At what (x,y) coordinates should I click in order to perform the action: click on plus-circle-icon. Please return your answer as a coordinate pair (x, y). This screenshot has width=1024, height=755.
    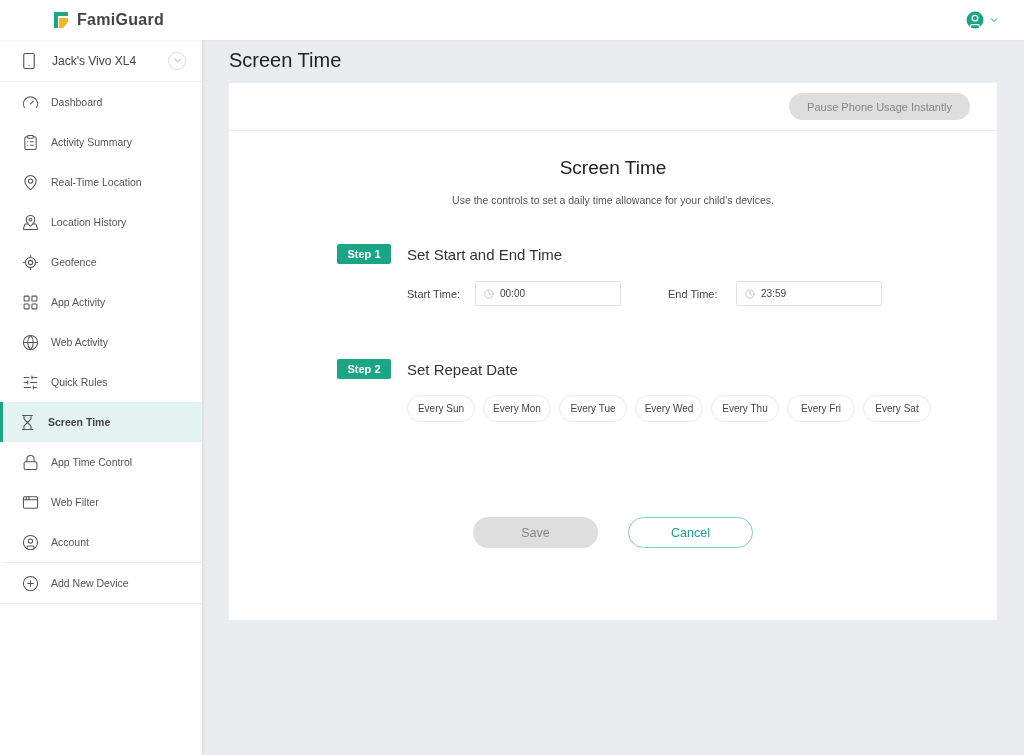
    Looking at the image, I should click on (30, 583).